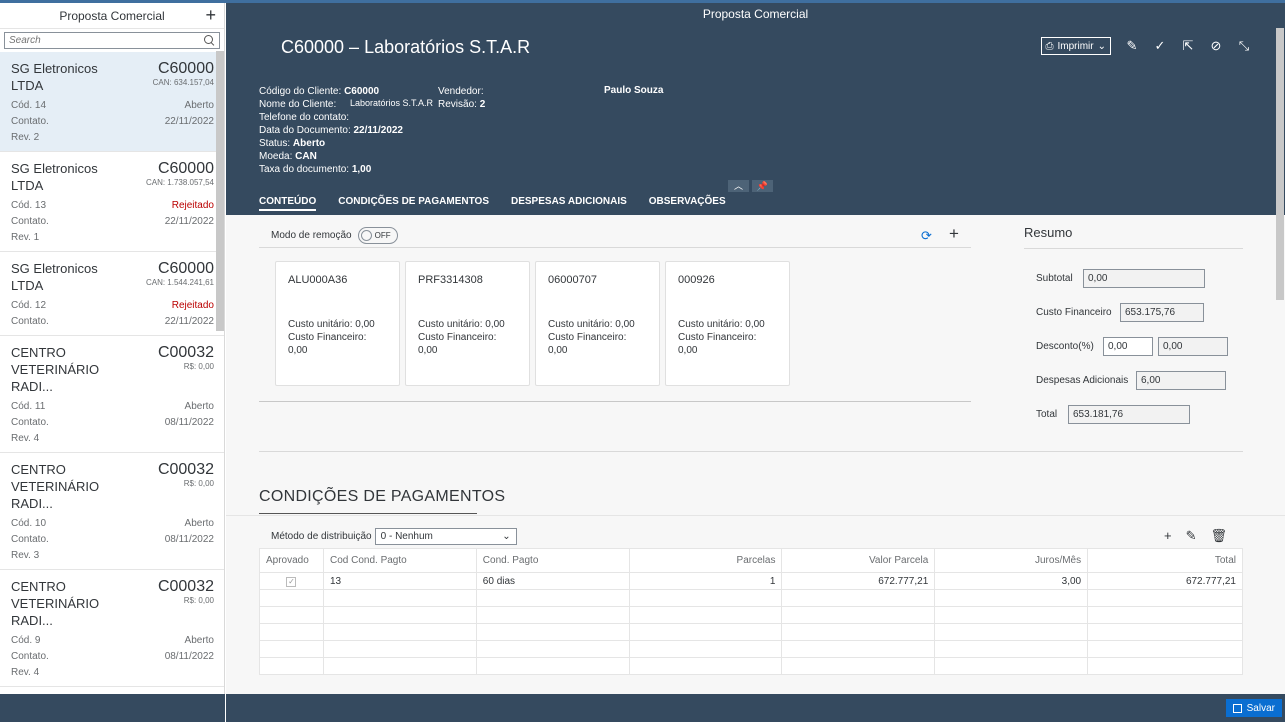 This screenshot has width=1285, height=722. Describe the element at coordinates (954, 234) in the screenshot. I see `add-item-icon: +` at that location.